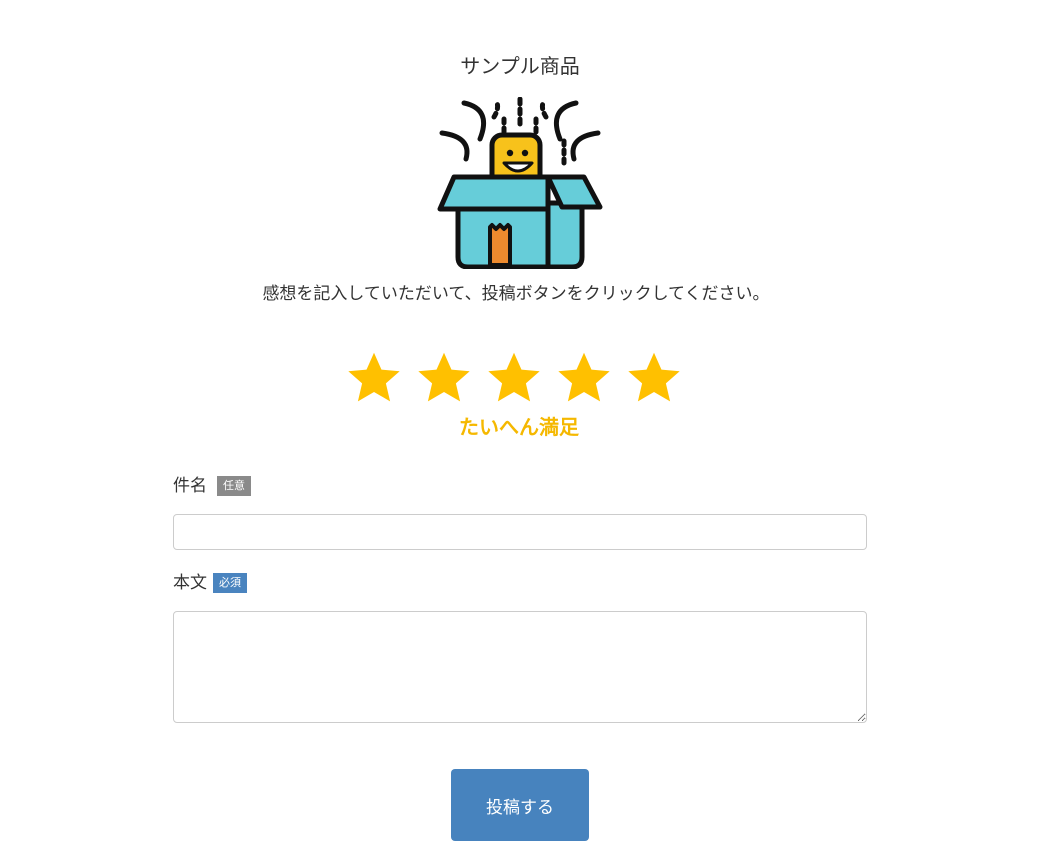  What do you see at coordinates (444, 378) in the screenshot?
I see `star-2-icon` at bounding box center [444, 378].